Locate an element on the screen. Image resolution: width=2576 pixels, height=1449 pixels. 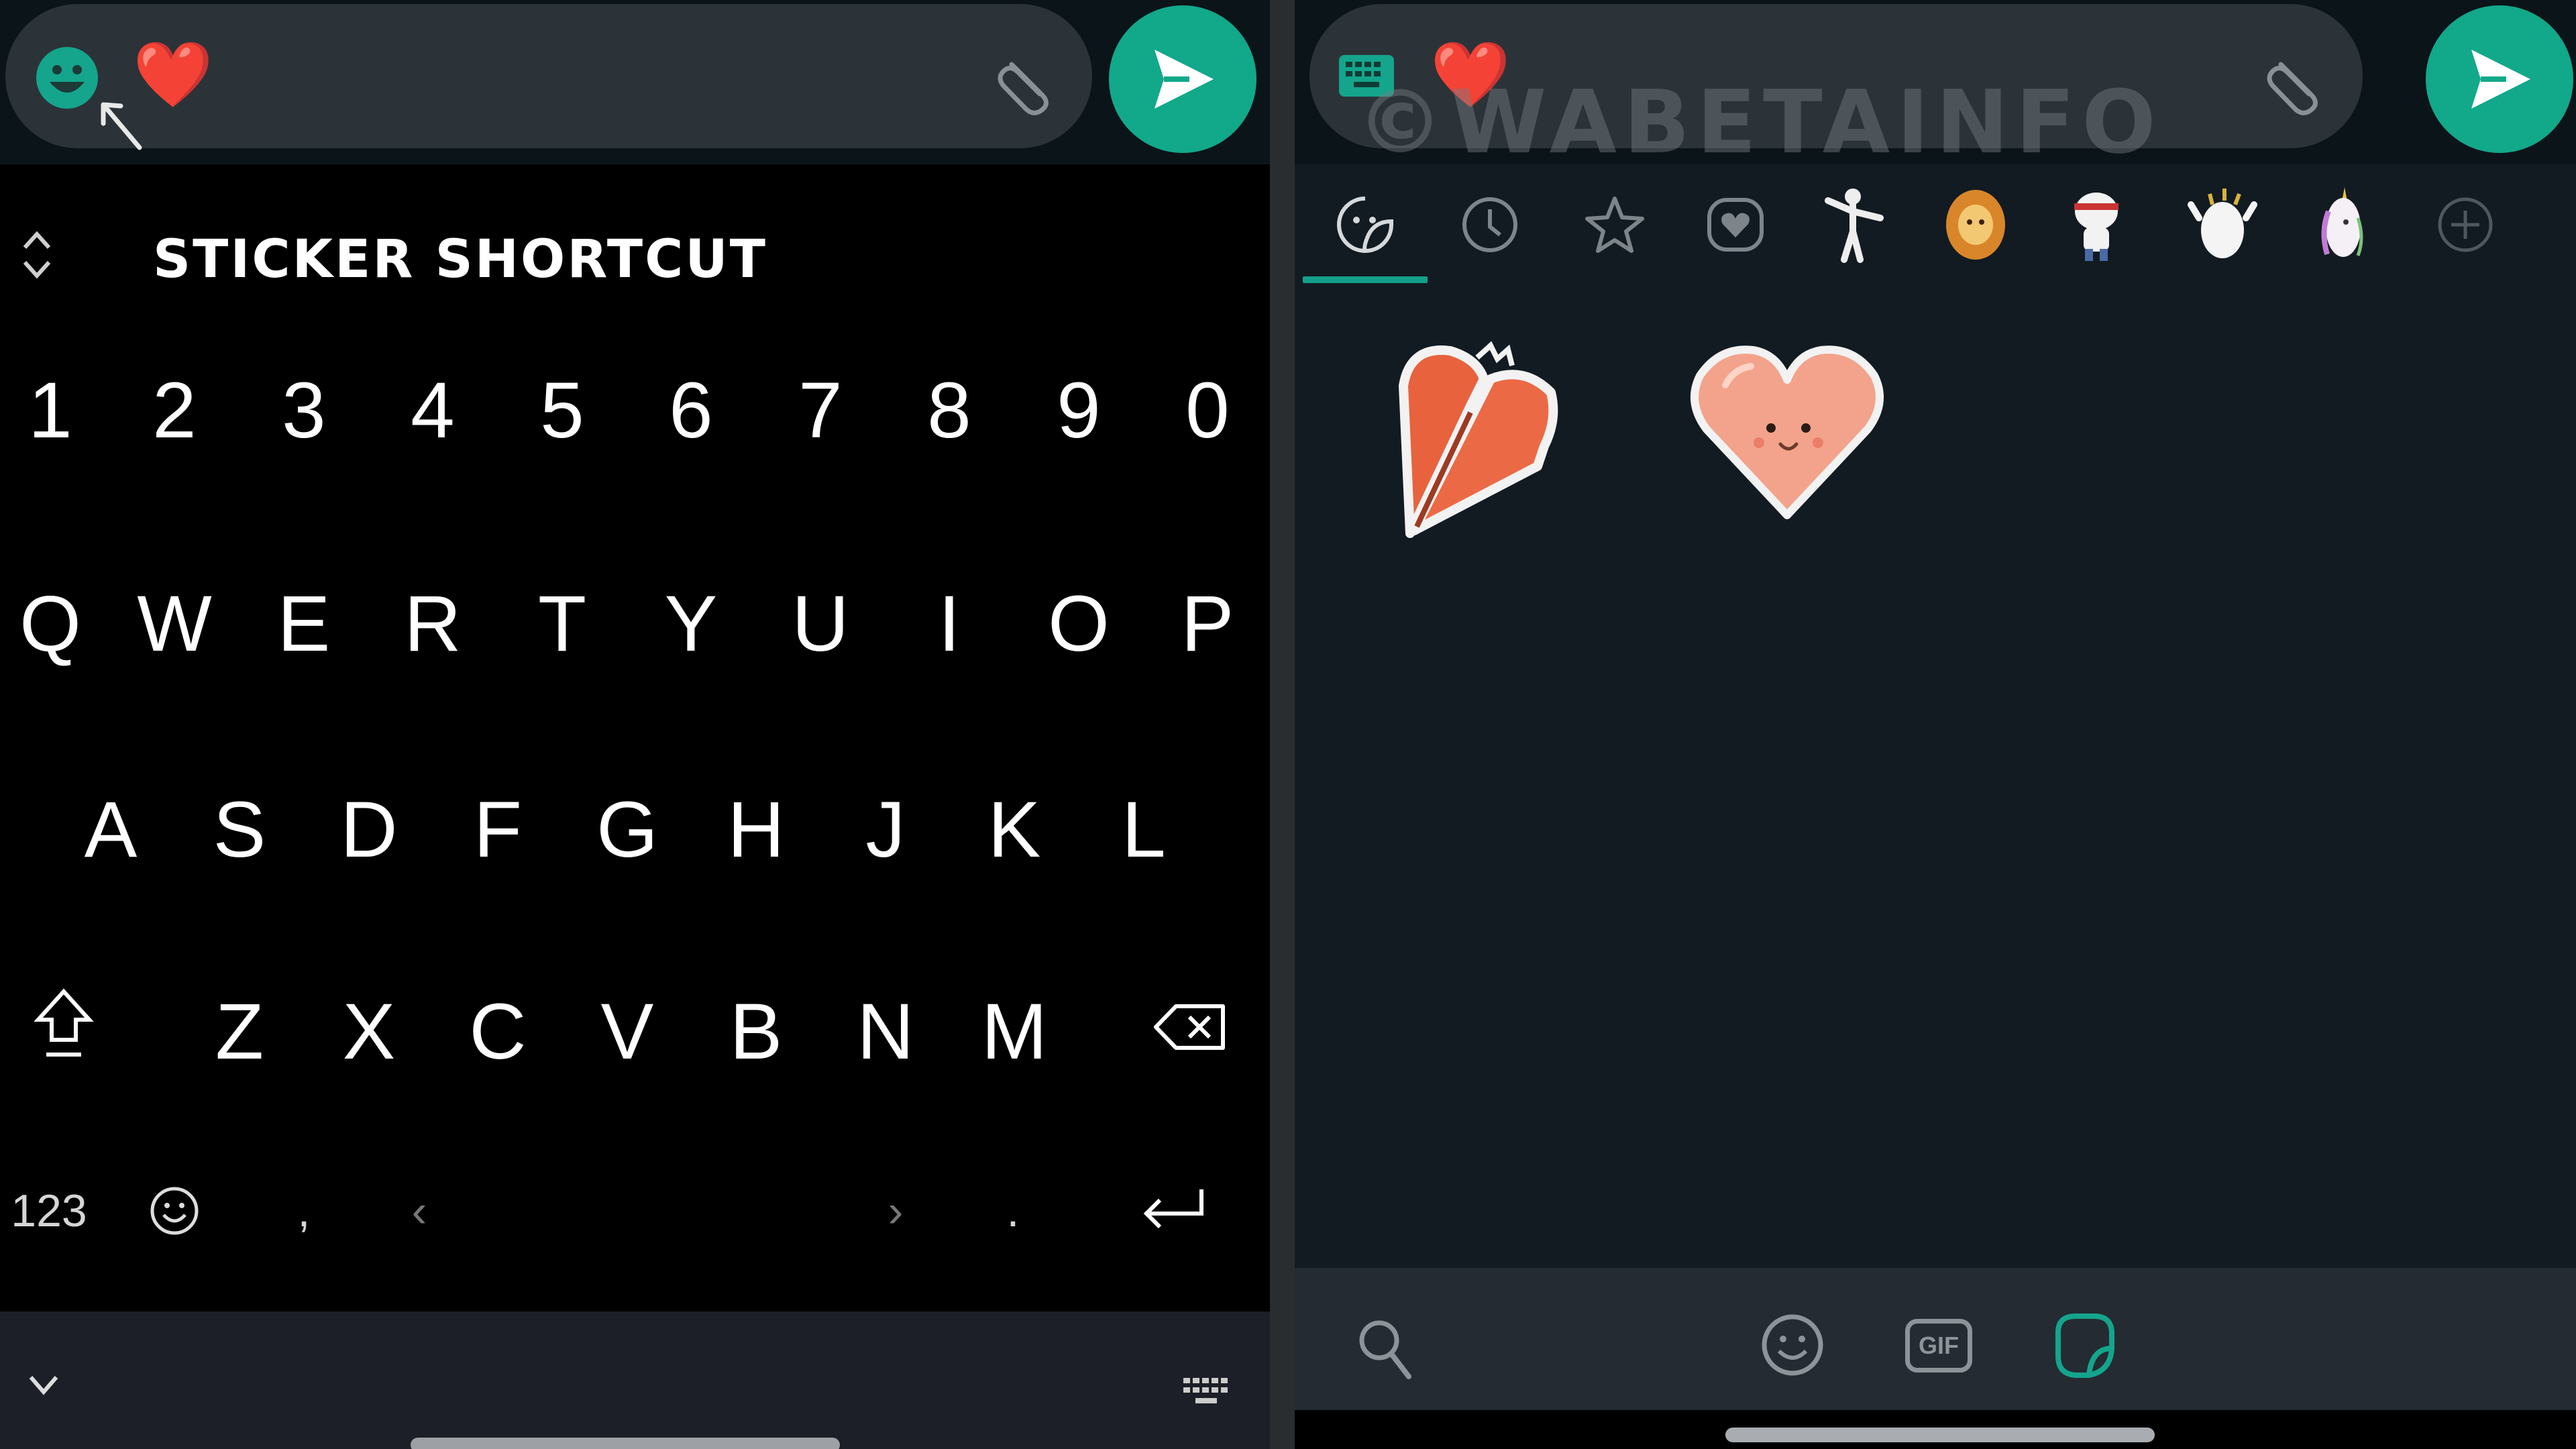
key-u: U is located at coordinates (820, 624).